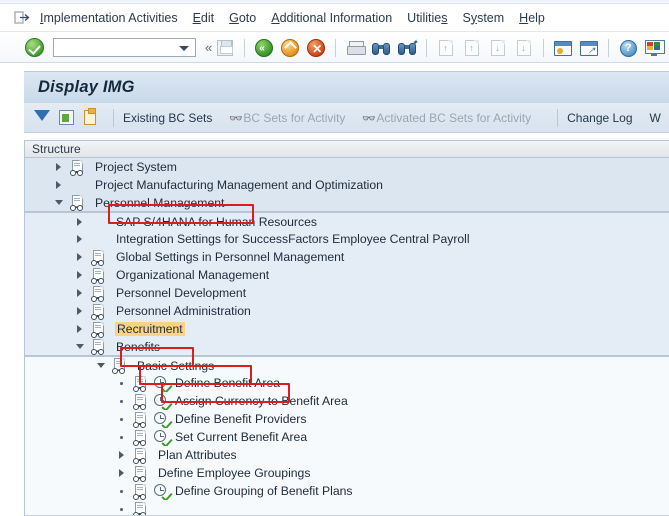 The height and width of the screenshot is (516, 669). What do you see at coordinates (347, 508) in the screenshot?
I see `tree-row` at bounding box center [347, 508].